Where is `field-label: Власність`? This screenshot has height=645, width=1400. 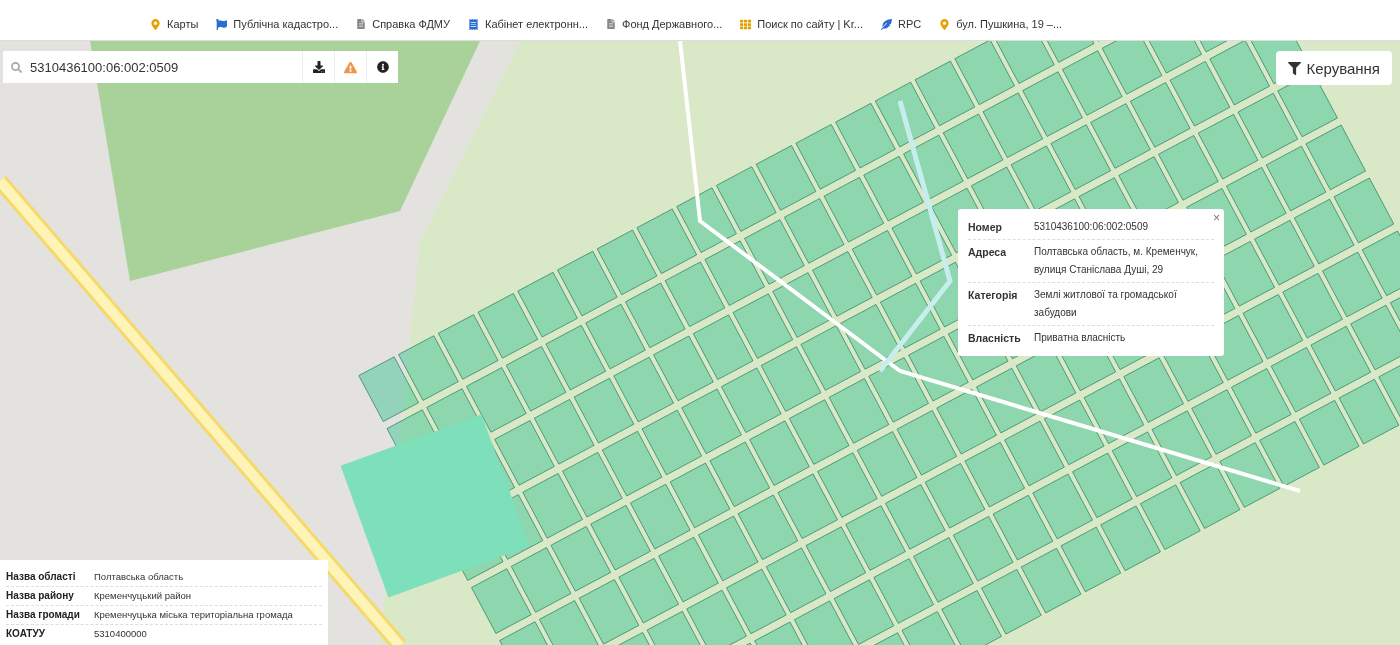
field-label: Власність is located at coordinates (995, 338).